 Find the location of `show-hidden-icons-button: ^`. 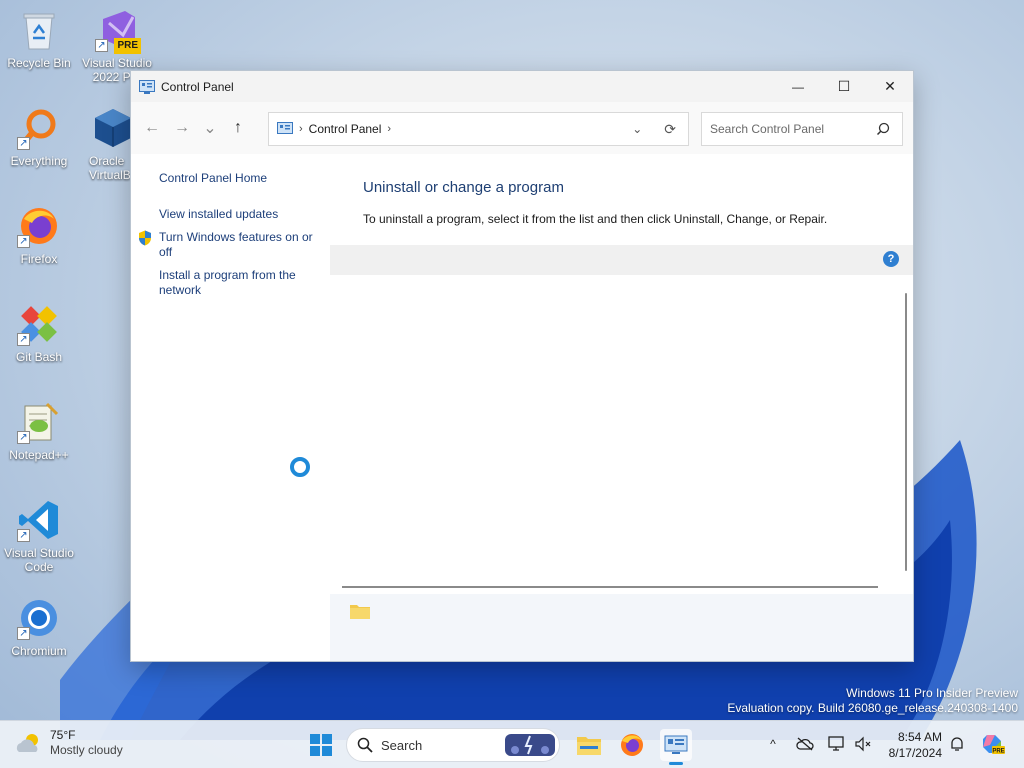

show-hidden-icons-button: ^ is located at coordinates (773, 744).